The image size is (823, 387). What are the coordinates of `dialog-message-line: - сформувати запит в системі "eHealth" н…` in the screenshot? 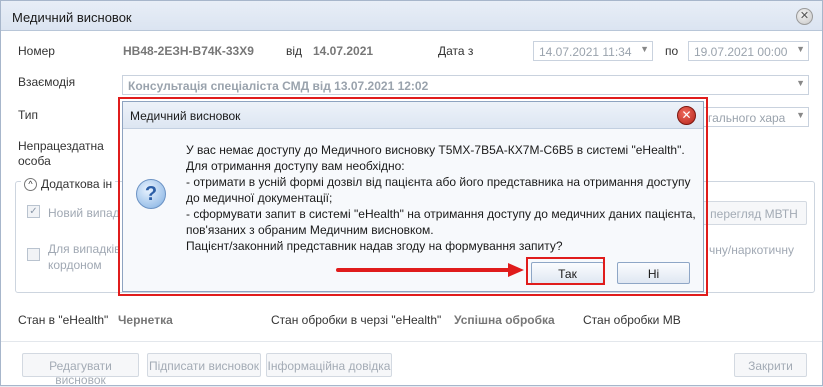 It's located at (441, 214).